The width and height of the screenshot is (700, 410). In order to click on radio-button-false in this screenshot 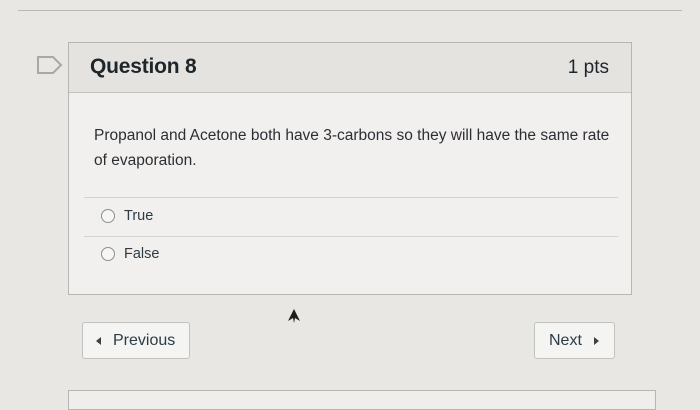, I will do `click(108, 254)`.